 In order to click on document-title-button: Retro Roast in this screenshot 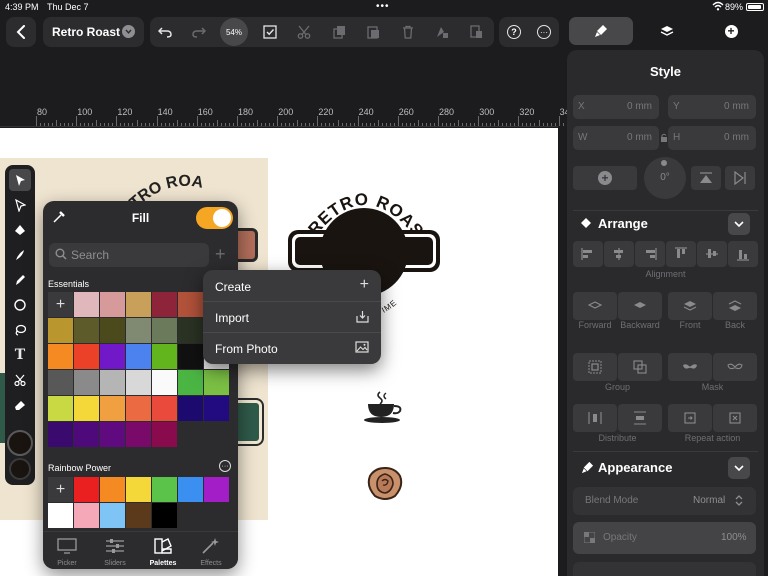, I will do `click(93, 32)`.